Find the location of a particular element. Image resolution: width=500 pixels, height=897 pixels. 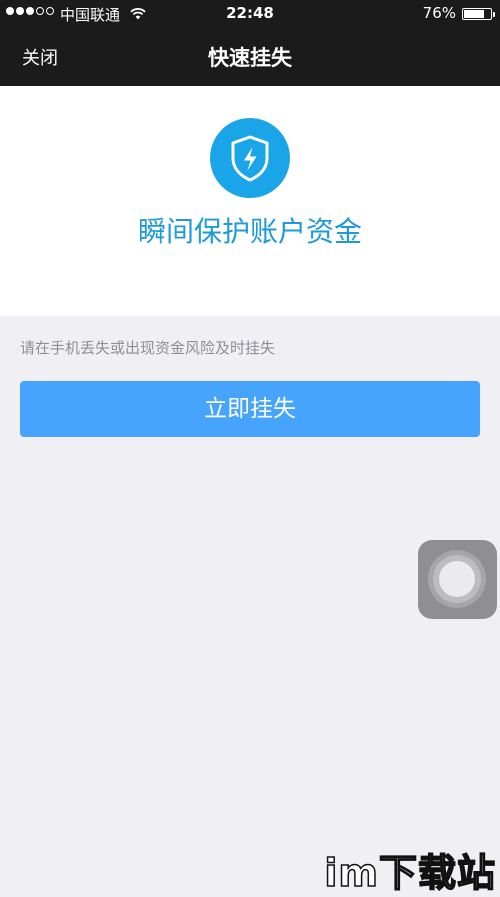

hero-slogan: 瞬间保护账户资金 is located at coordinates (249, 231).